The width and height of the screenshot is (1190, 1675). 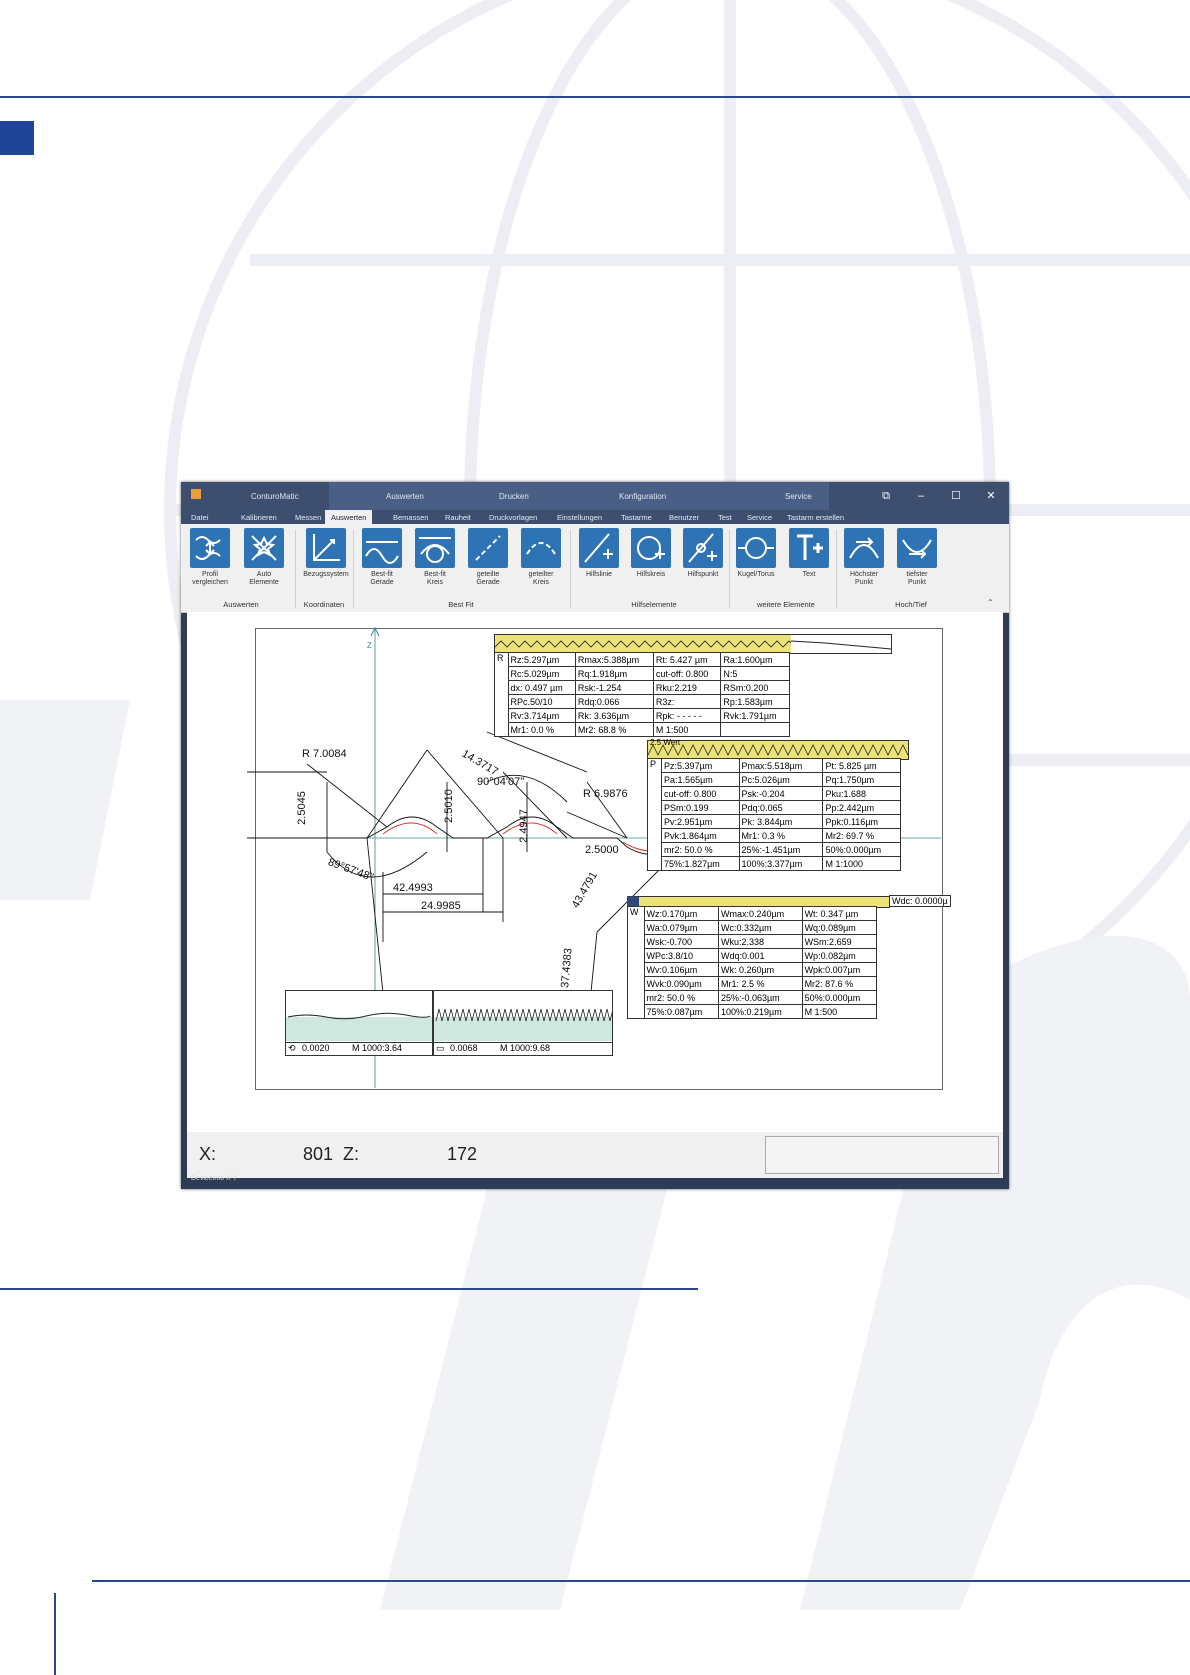 What do you see at coordinates (513, 517) in the screenshot?
I see `tab-druckvorlagen: Druckvorlagen` at bounding box center [513, 517].